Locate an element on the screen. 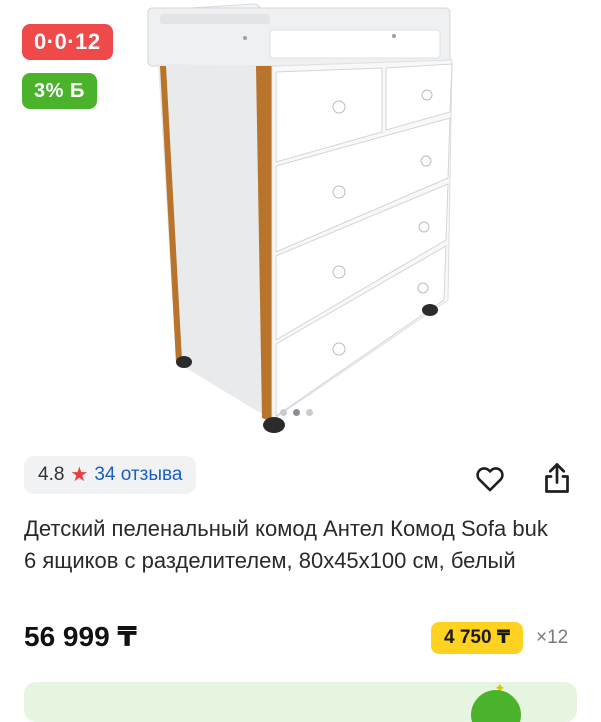 The width and height of the screenshot is (601, 722). heart-icon is located at coordinates (490, 479).